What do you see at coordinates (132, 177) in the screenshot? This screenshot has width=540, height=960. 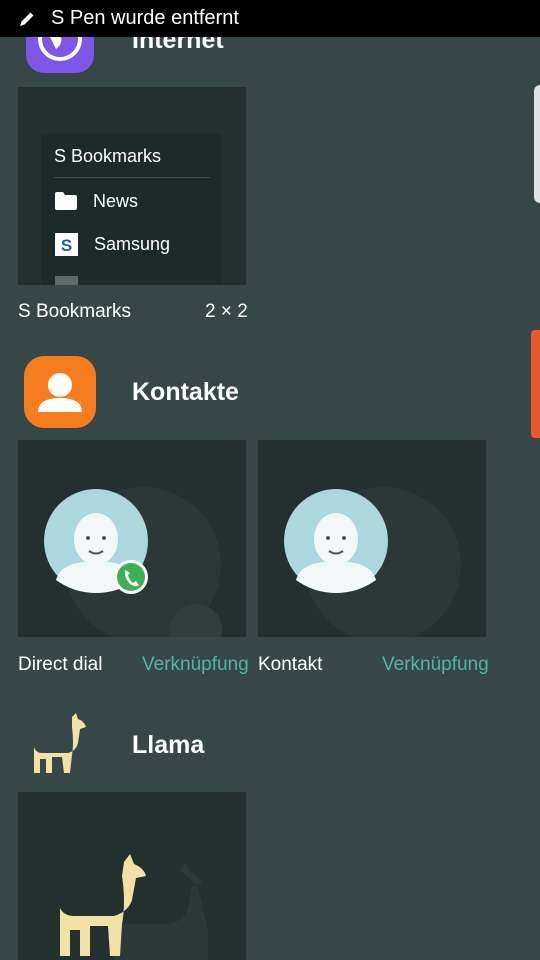 I see `divider` at bounding box center [132, 177].